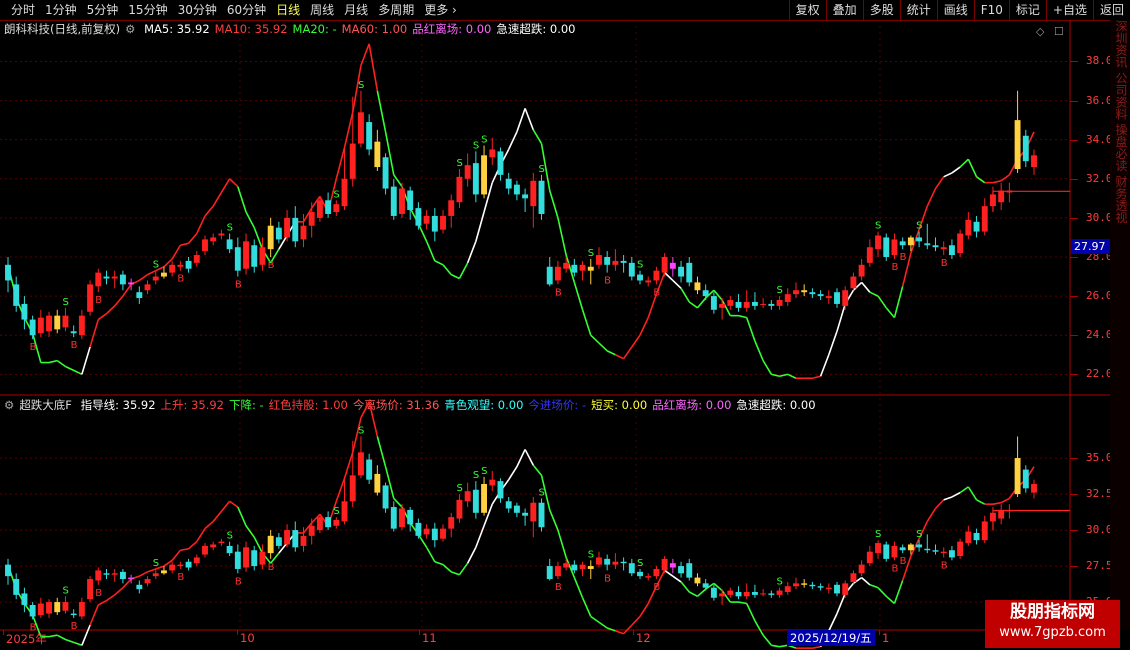 This screenshot has height=650, width=1130. Describe the element at coordinates (1120, 325) in the screenshot. I see `info-side-tabs: 深圳资讯 公司资料 操盘必读 财务透视` at that location.